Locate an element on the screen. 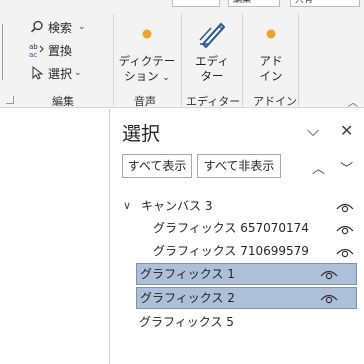 This screenshot has width=364, height=364. item-label: キャンバス 3 is located at coordinates (177, 206).